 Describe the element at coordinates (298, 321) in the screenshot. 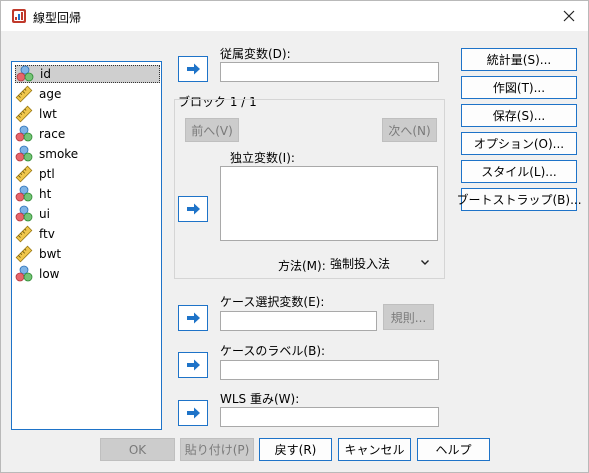

I see `case-selection-field` at that location.